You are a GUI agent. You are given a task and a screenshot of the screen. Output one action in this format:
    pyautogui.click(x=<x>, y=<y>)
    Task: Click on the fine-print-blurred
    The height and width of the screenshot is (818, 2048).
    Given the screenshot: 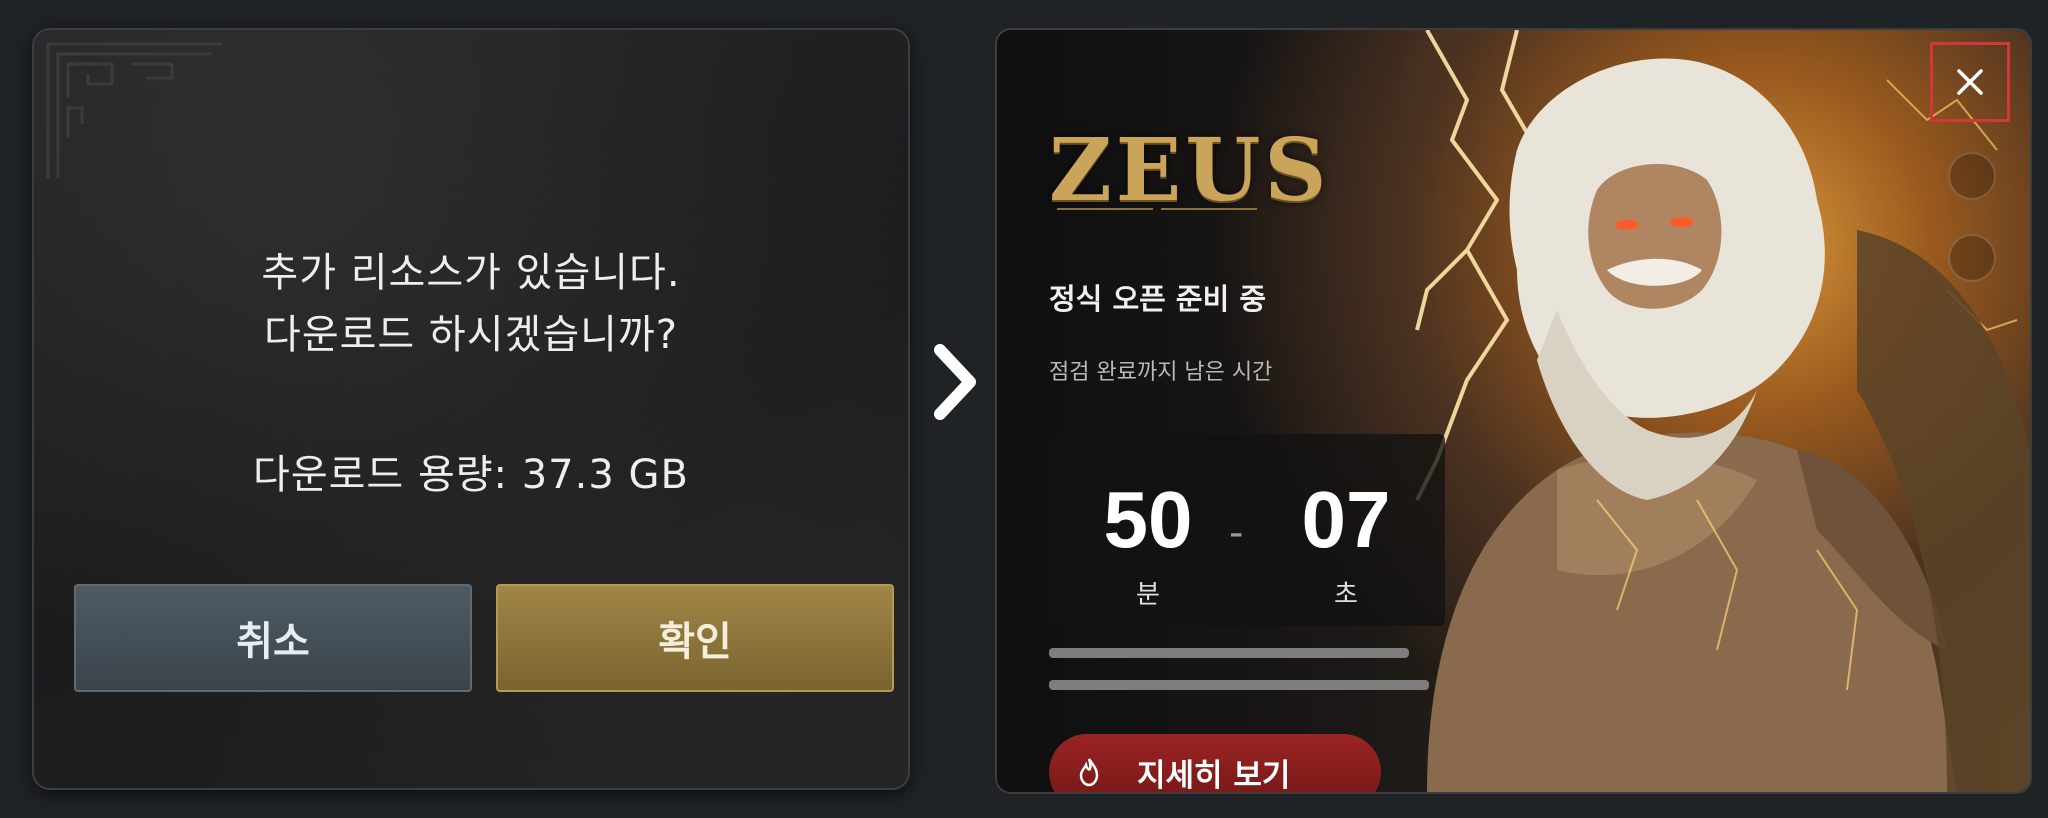 What is the action you would take?
    pyautogui.click(x=1249, y=677)
    